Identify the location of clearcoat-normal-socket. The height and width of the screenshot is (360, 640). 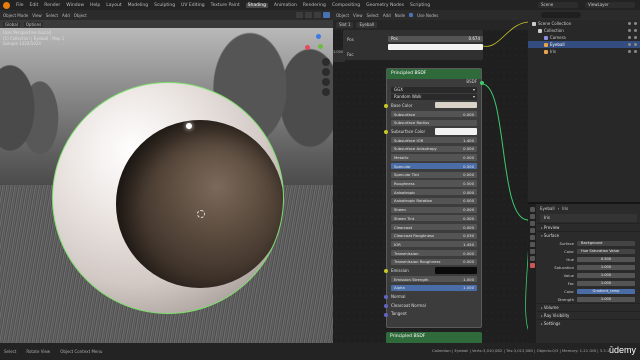
(386, 305).